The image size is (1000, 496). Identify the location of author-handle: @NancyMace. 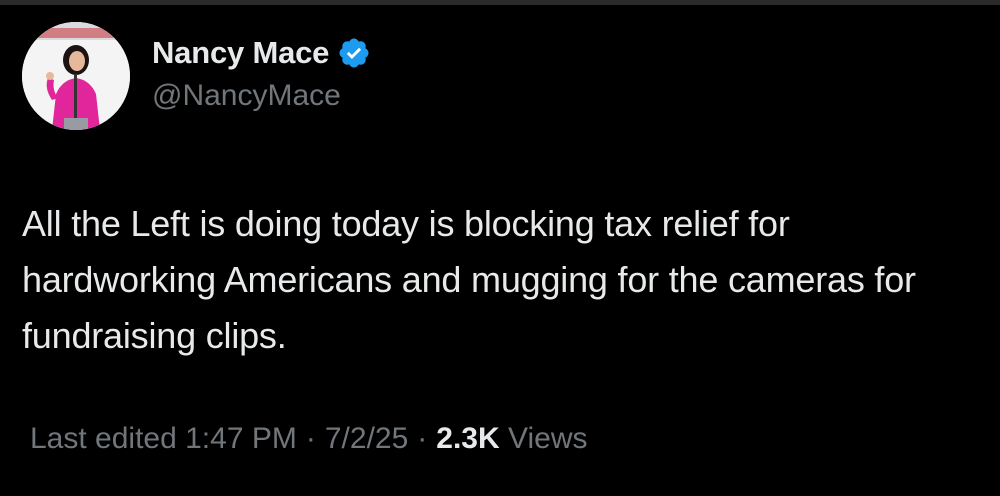
(261, 96).